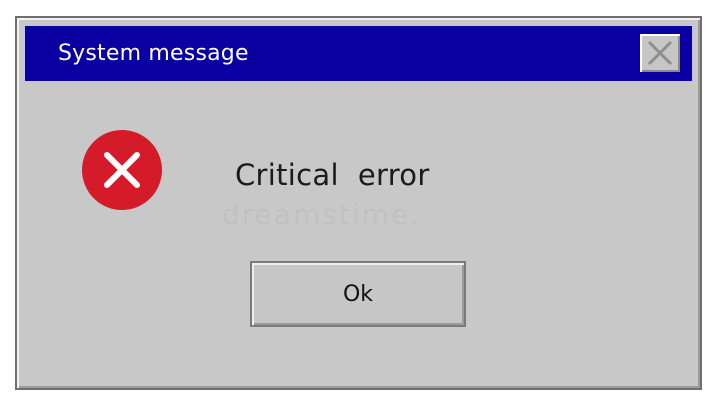 Image resolution: width=720 pixels, height=404 pixels. I want to click on close-icon, so click(660, 53).